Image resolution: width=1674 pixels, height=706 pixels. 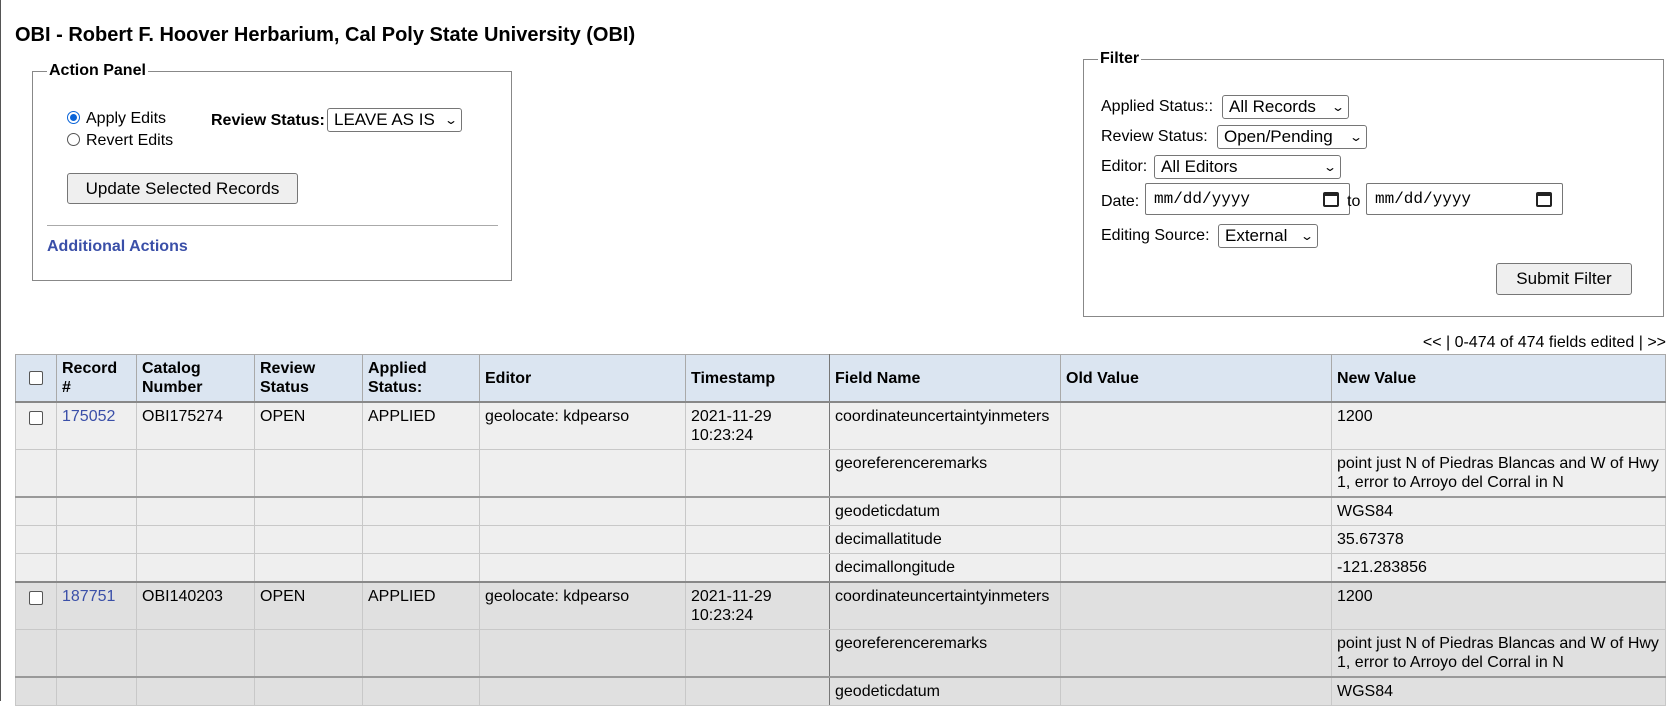 What do you see at coordinates (195, 425) in the screenshot?
I see `catalog-cell: OBI175274` at bounding box center [195, 425].